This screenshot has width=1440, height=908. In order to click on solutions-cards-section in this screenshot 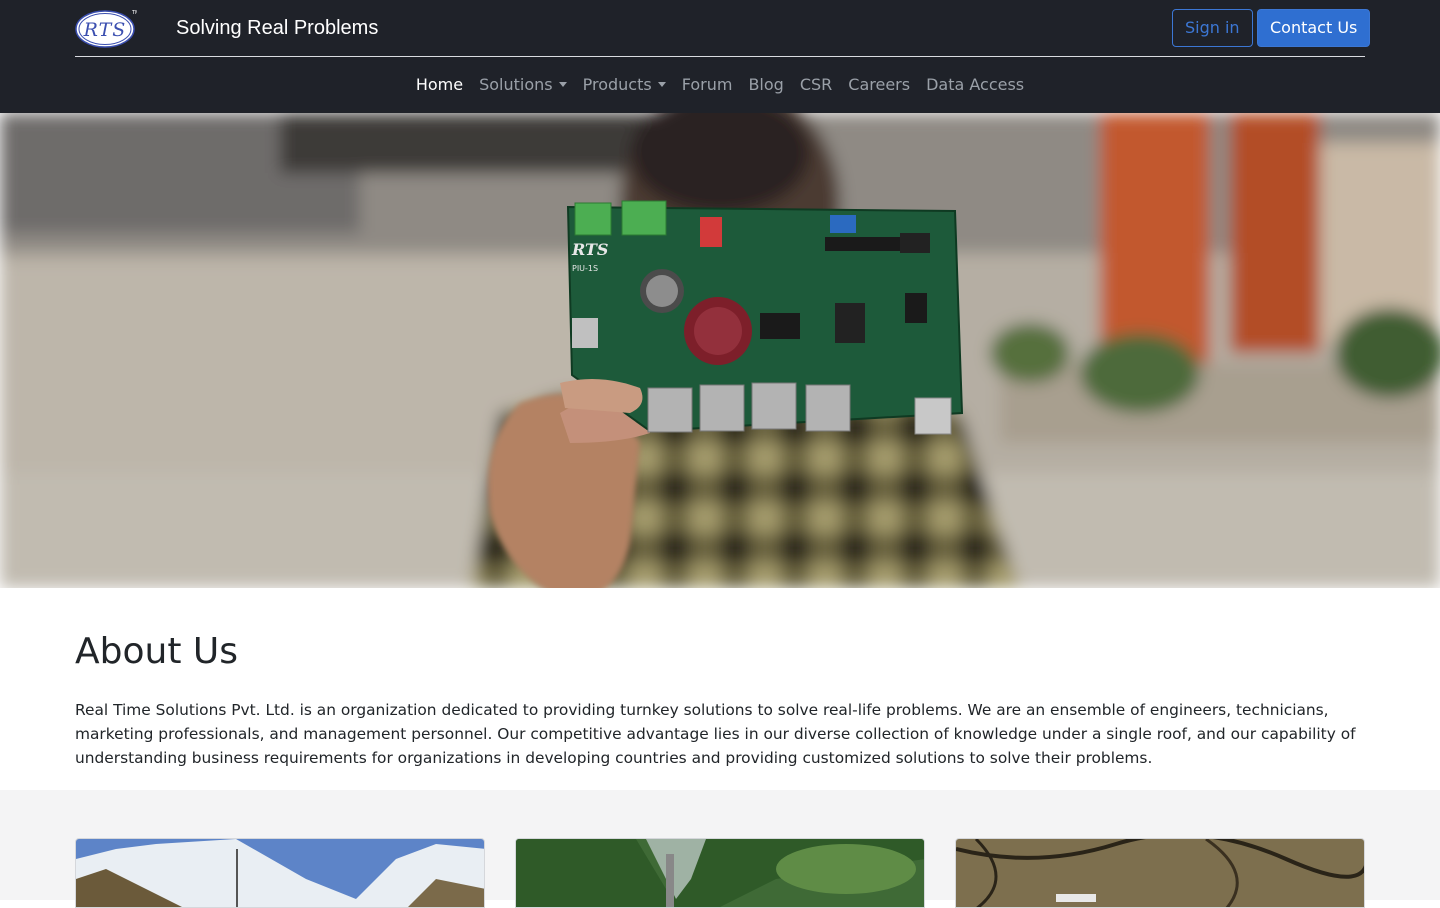, I will do `click(720, 849)`.